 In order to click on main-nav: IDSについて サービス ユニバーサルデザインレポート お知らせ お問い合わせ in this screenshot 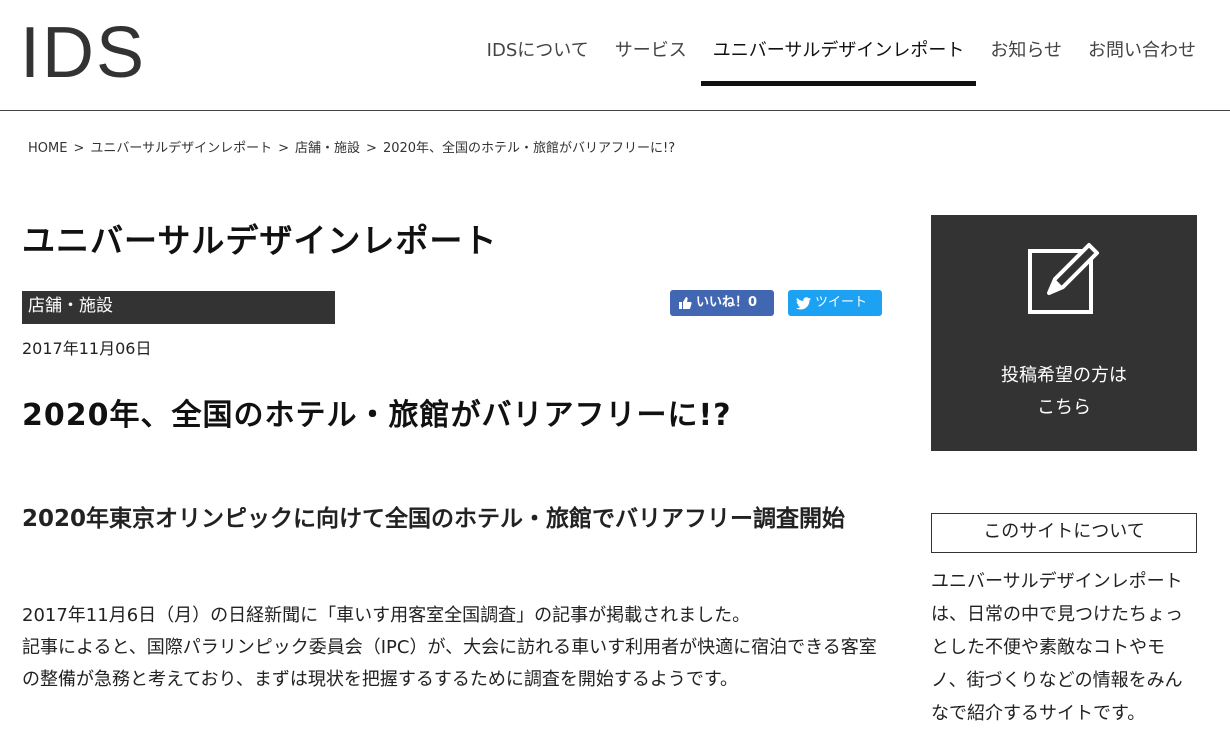, I will do `click(828, 62)`.